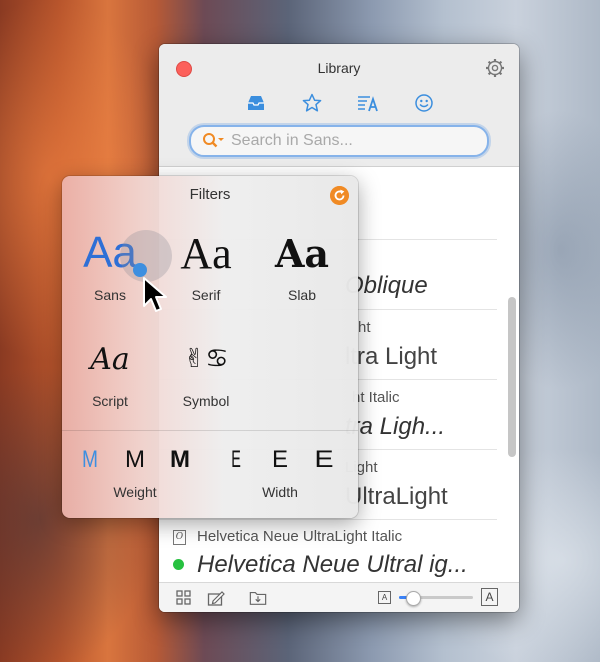  Describe the element at coordinates (140, 270) in the screenshot. I see `click-indicator-dot` at that location.